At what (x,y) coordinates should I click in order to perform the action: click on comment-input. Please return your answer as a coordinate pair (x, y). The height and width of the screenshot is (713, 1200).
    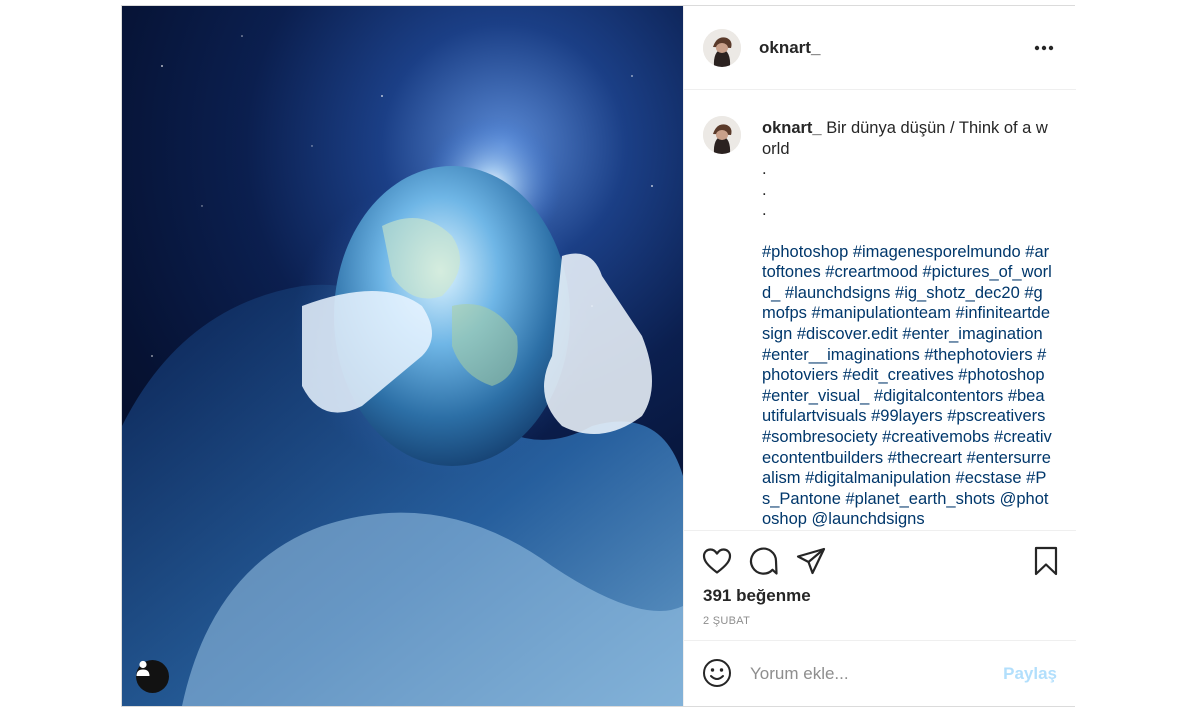
    Looking at the image, I should click on (870, 674).